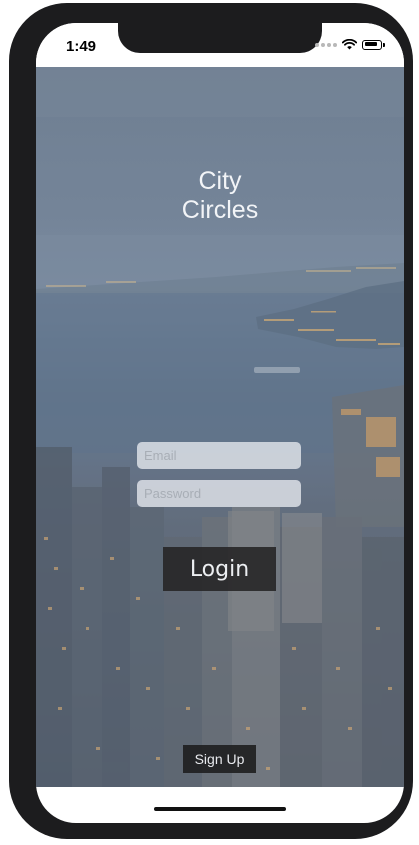 The width and height of the screenshot is (419, 845). Describe the element at coordinates (326, 44) in the screenshot. I see `cellular-signal-icon` at that location.